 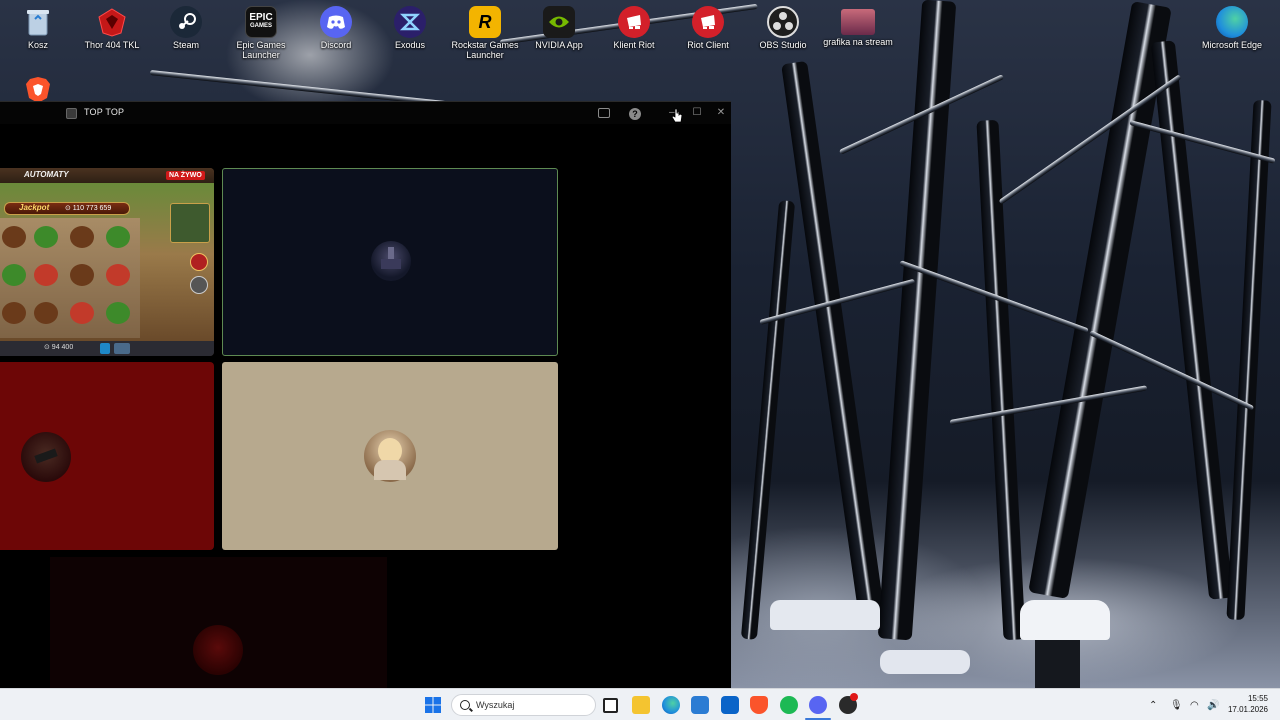 What do you see at coordinates (261, 50) in the screenshot?
I see `desktop-icon-label: Epic Games Launcher` at bounding box center [261, 50].